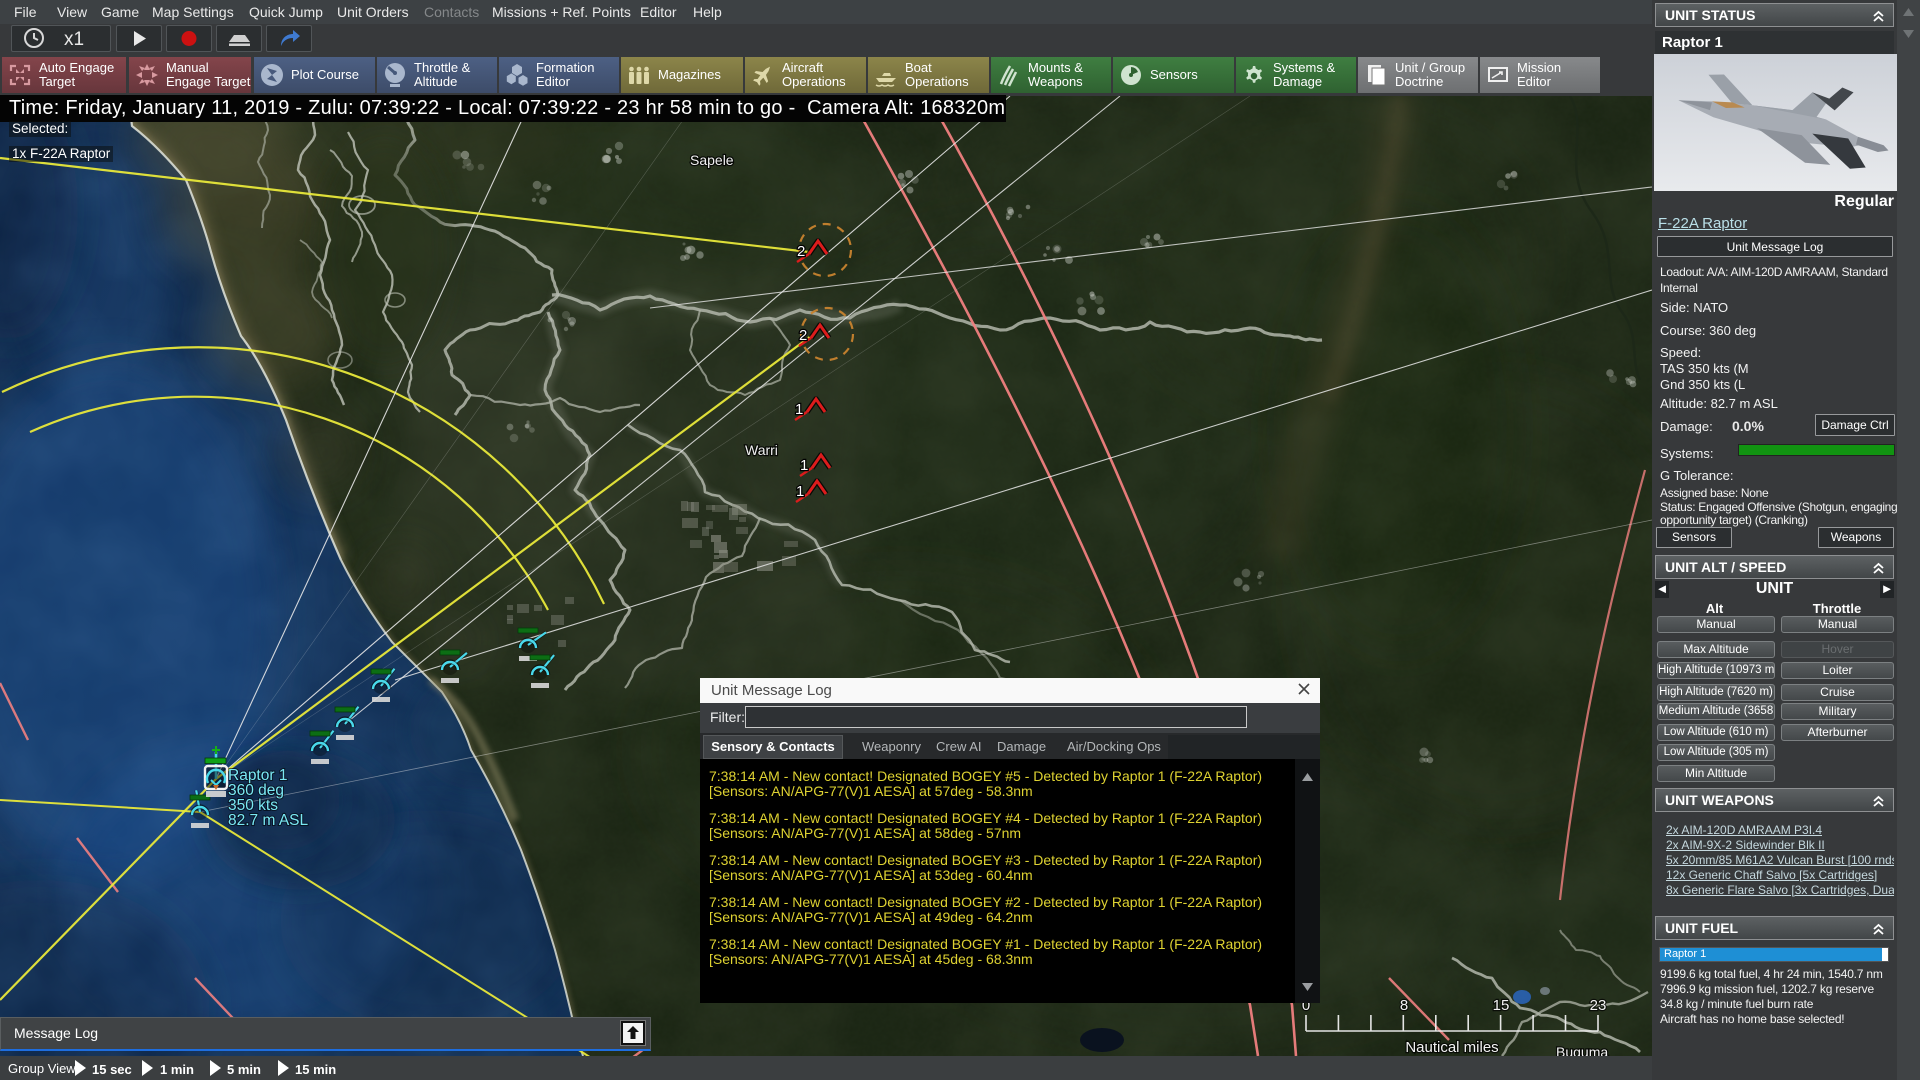 The image size is (1920, 1080). Describe the element at coordinates (74, 39) in the screenshot. I see `svg-text: x1` at that location.